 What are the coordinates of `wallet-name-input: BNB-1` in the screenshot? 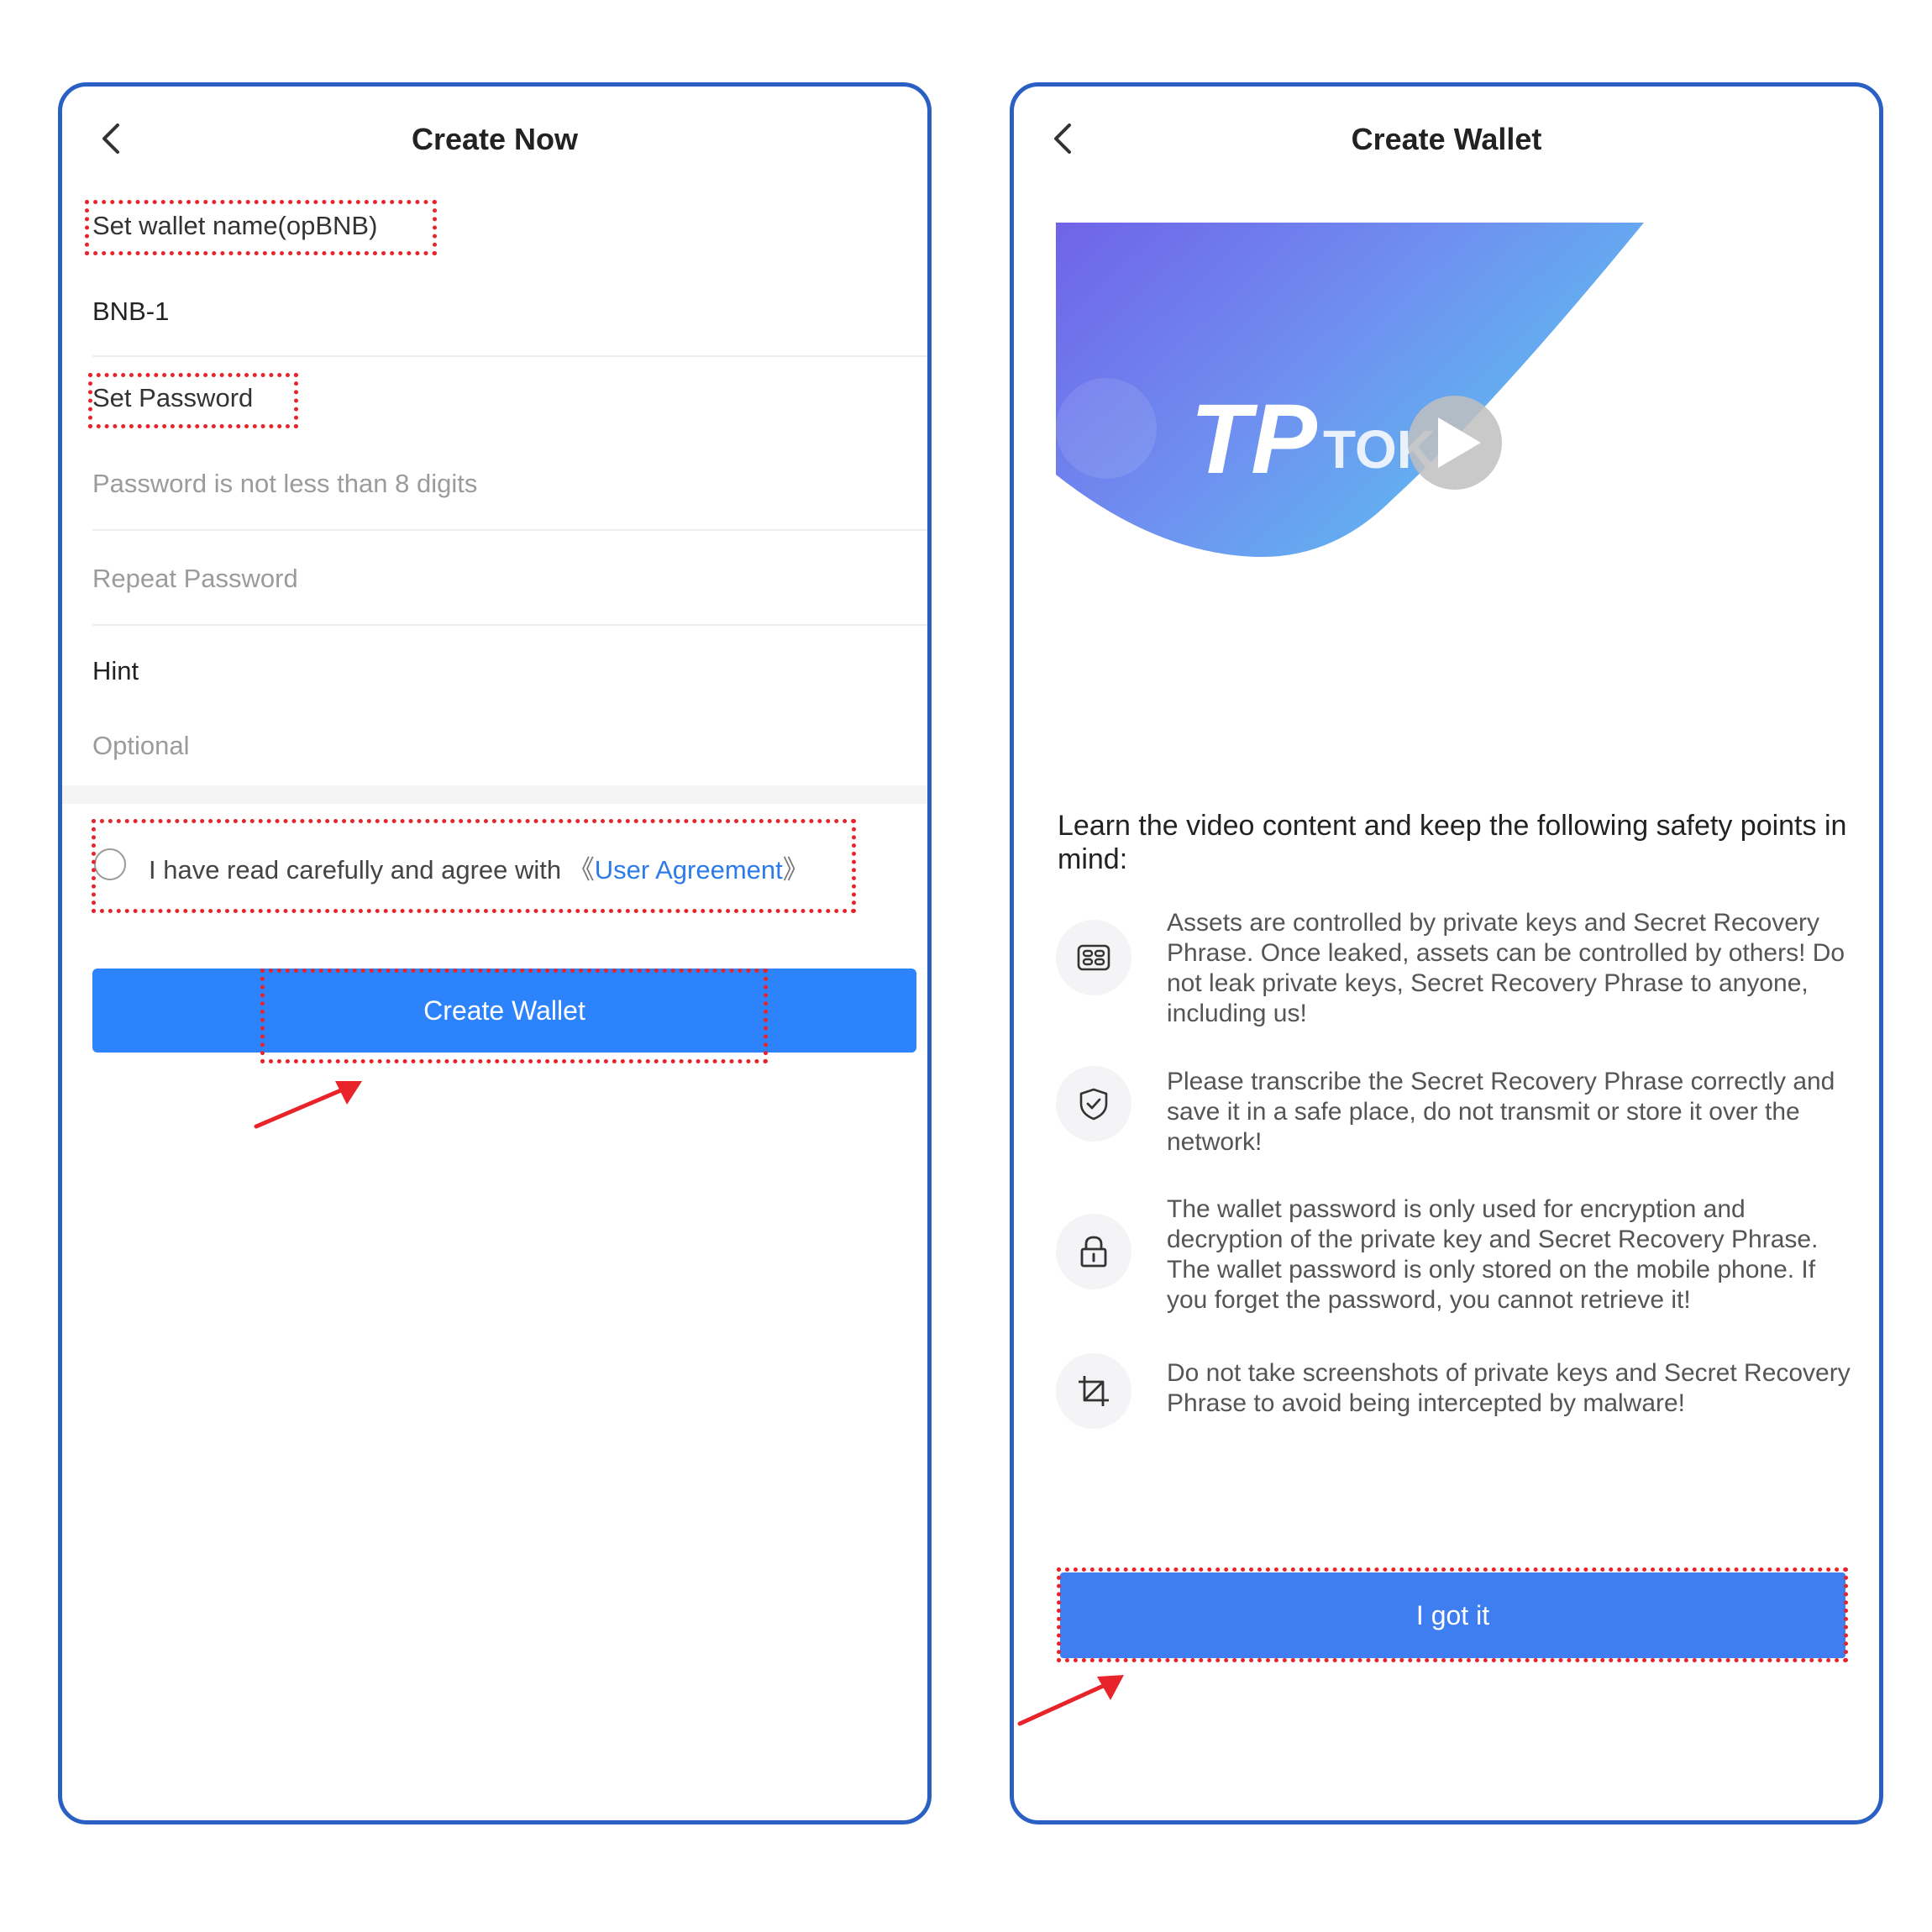 It's located at (130, 312).